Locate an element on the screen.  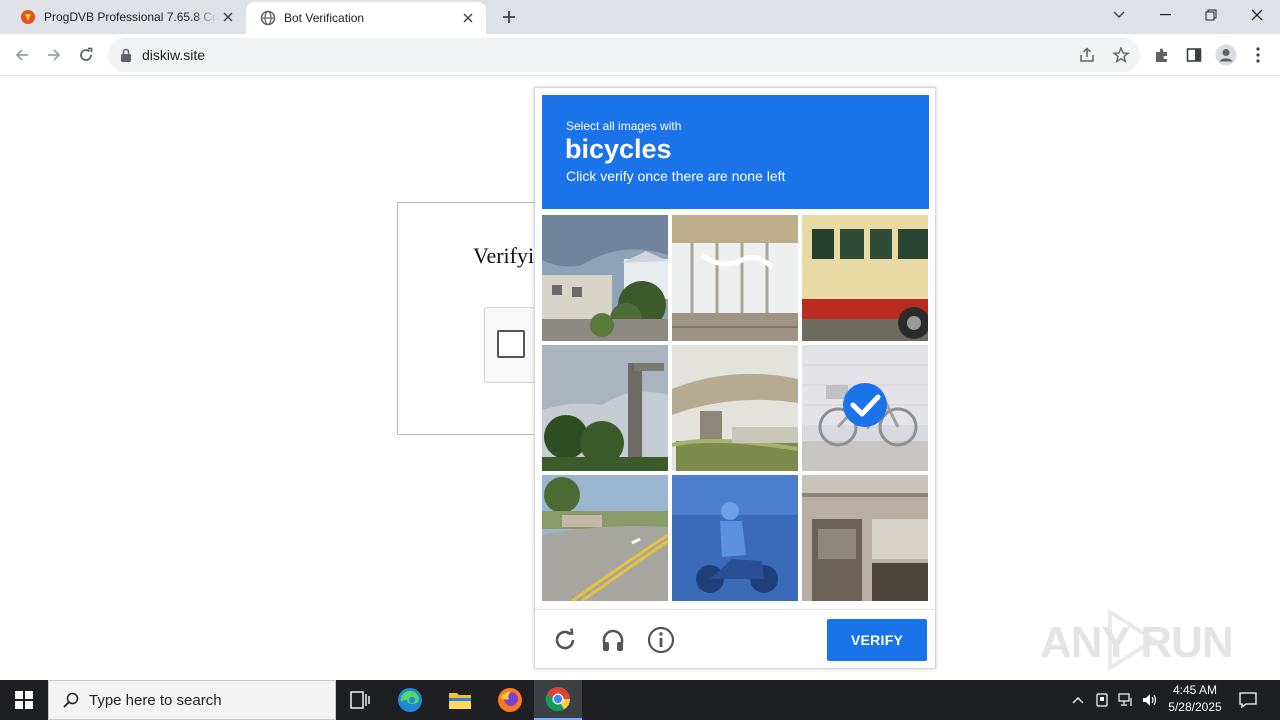
search-placeholder: Type here to search is located at coordinates (155, 700).